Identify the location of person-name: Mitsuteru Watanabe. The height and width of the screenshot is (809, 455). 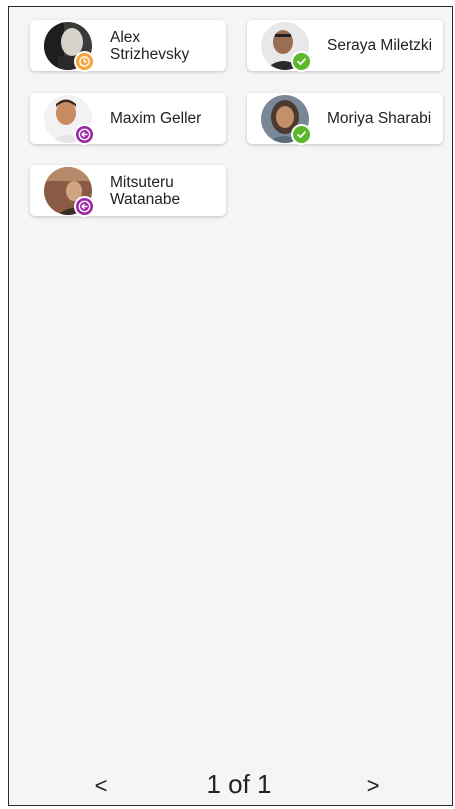
(145, 190).